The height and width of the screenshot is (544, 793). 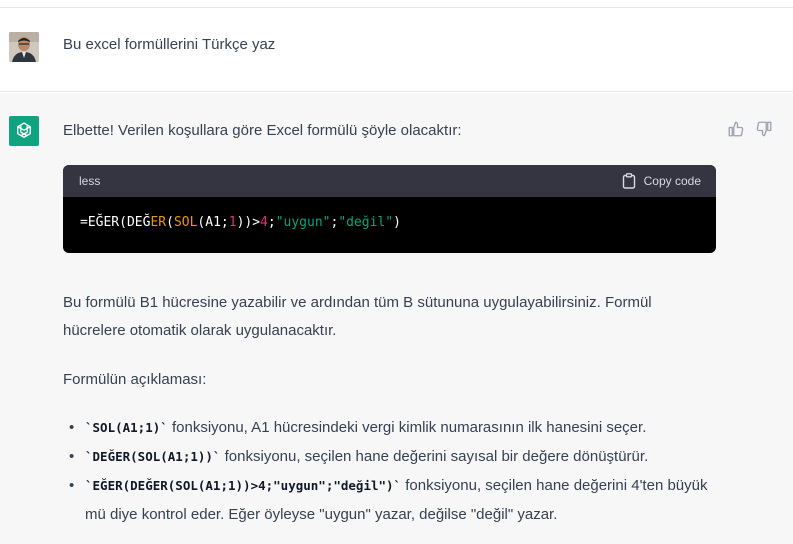 What do you see at coordinates (126, 427) in the screenshot?
I see `inline-code: `SOL(A1;1)`` at bounding box center [126, 427].